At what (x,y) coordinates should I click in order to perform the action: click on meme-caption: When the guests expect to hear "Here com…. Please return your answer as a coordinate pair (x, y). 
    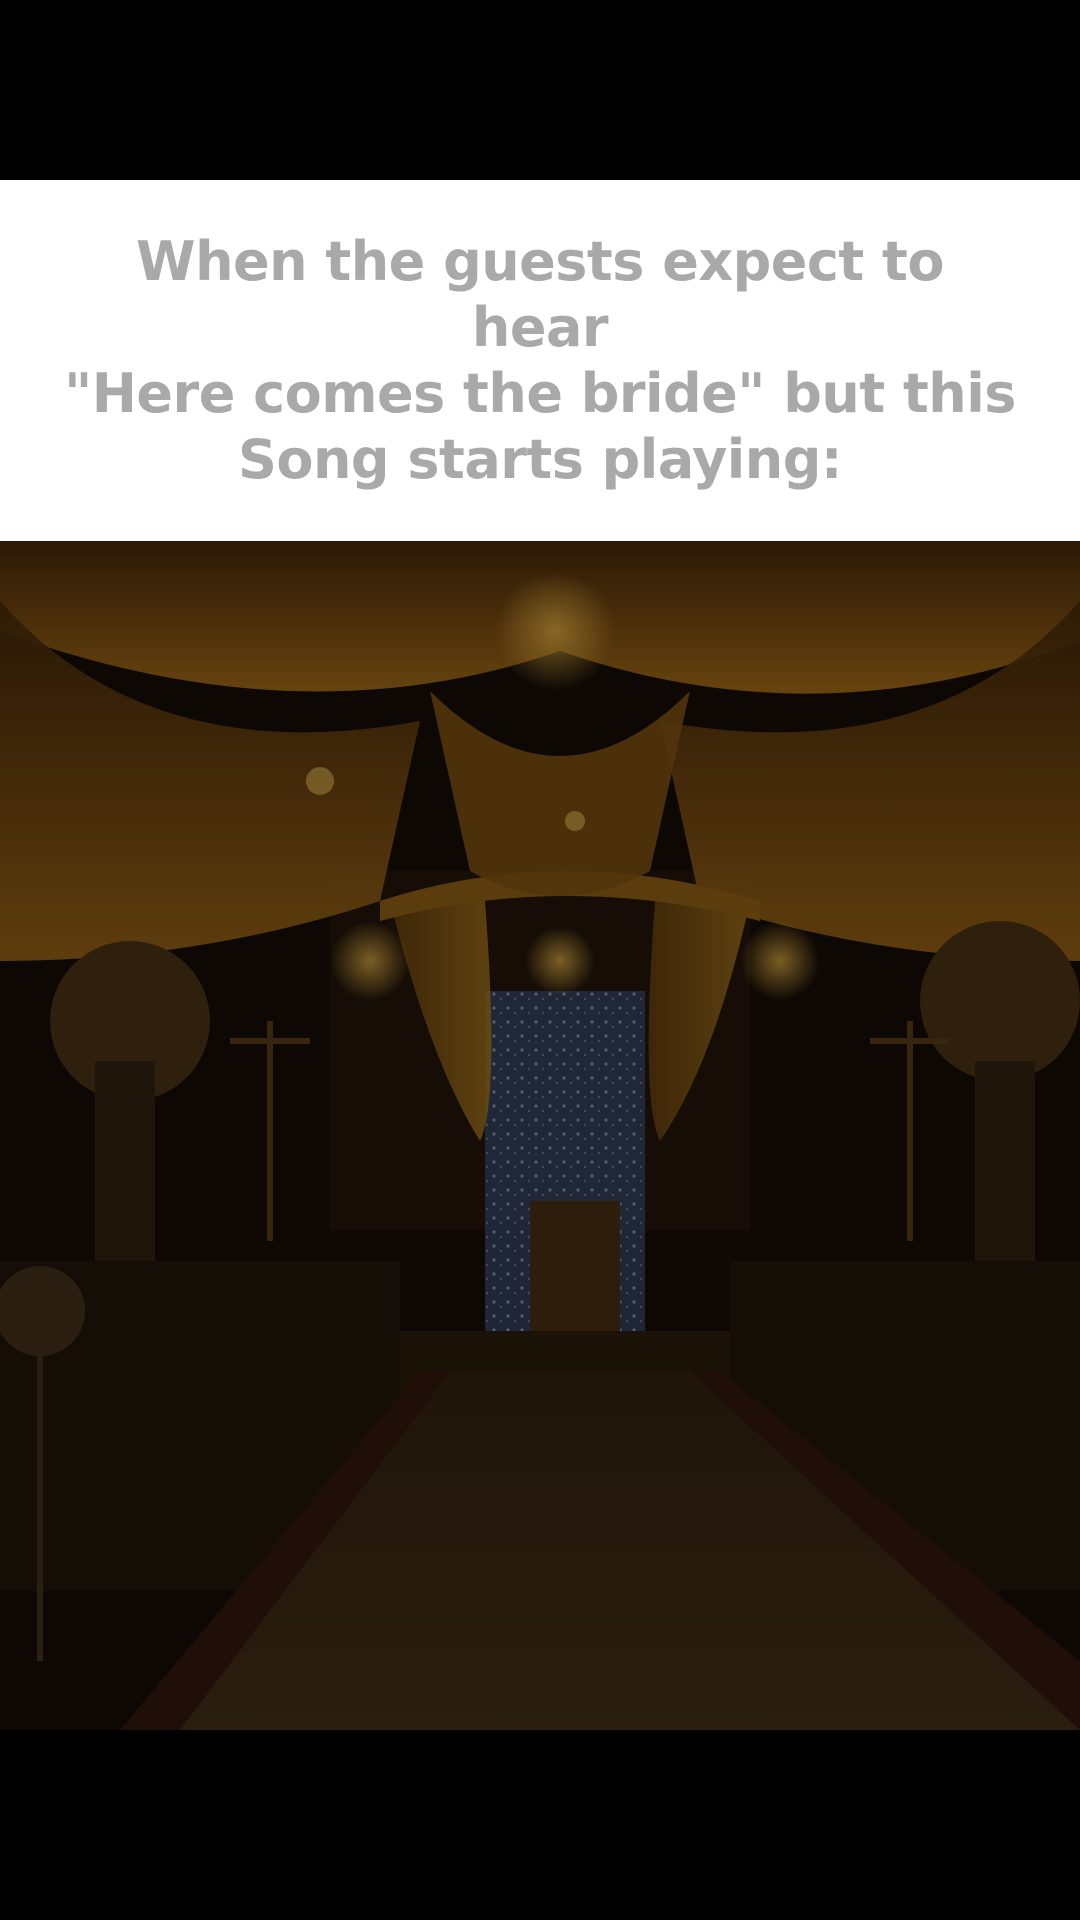
    Looking at the image, I should click on (540, 361).